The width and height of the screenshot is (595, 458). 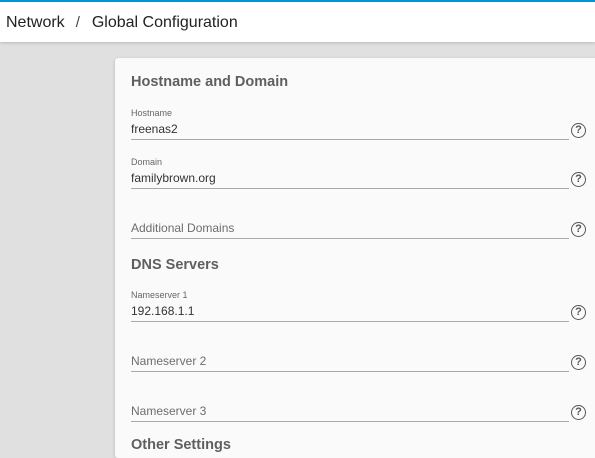 What do you see at coordinates (168, 411) in the screenshot?
I see `nameserver3-input: Nameserver 3` at bounding box center [168, 411].